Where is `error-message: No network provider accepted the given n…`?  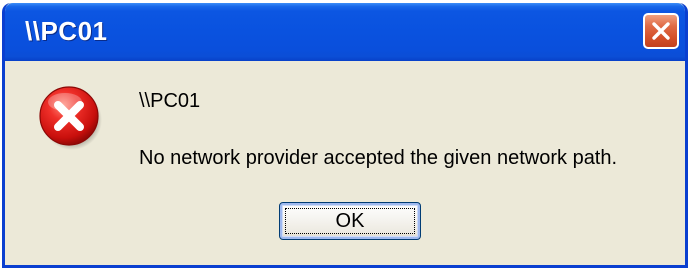
error-message: No network provider accepted the given n… is located at coordinates (378, 158).